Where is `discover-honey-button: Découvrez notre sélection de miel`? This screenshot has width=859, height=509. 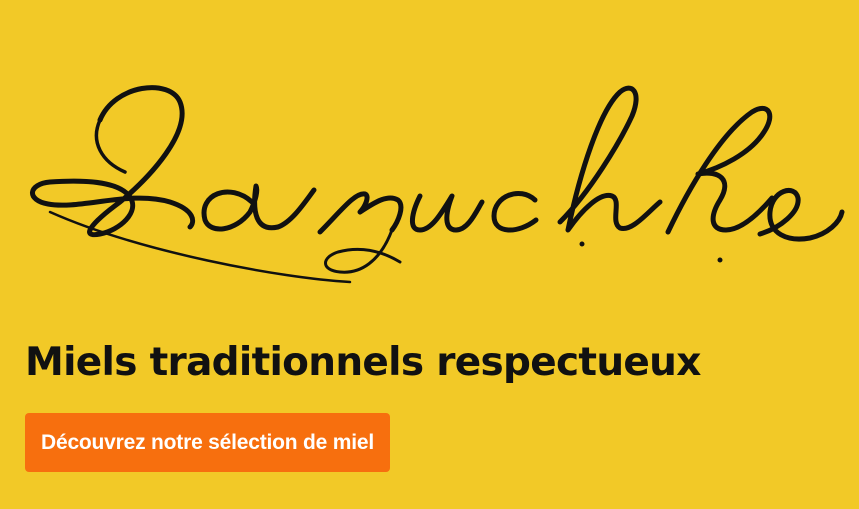
discover-honey-button: Découvrez notre sélection de miel is located at coordinates (208, 442).